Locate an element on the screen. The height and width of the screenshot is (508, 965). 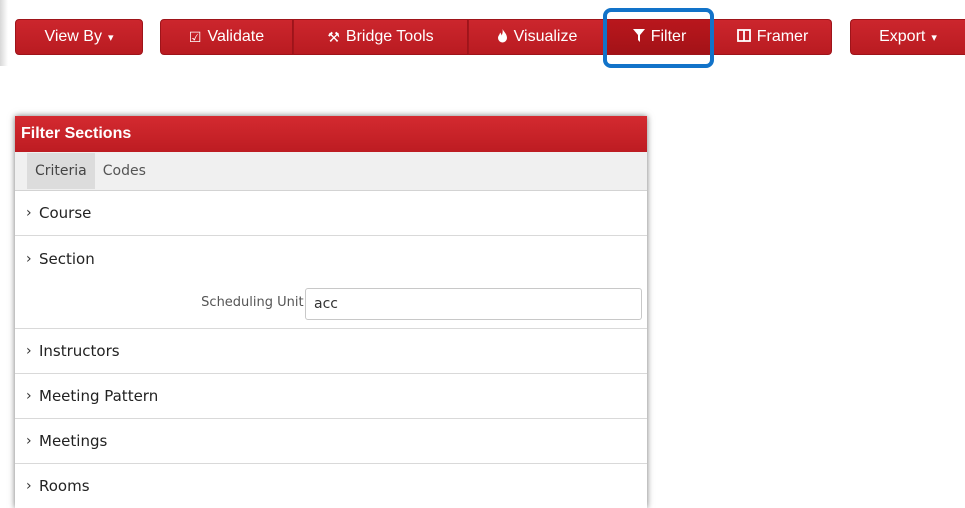
validate-label: Validate is located at coordinates (236, 36).